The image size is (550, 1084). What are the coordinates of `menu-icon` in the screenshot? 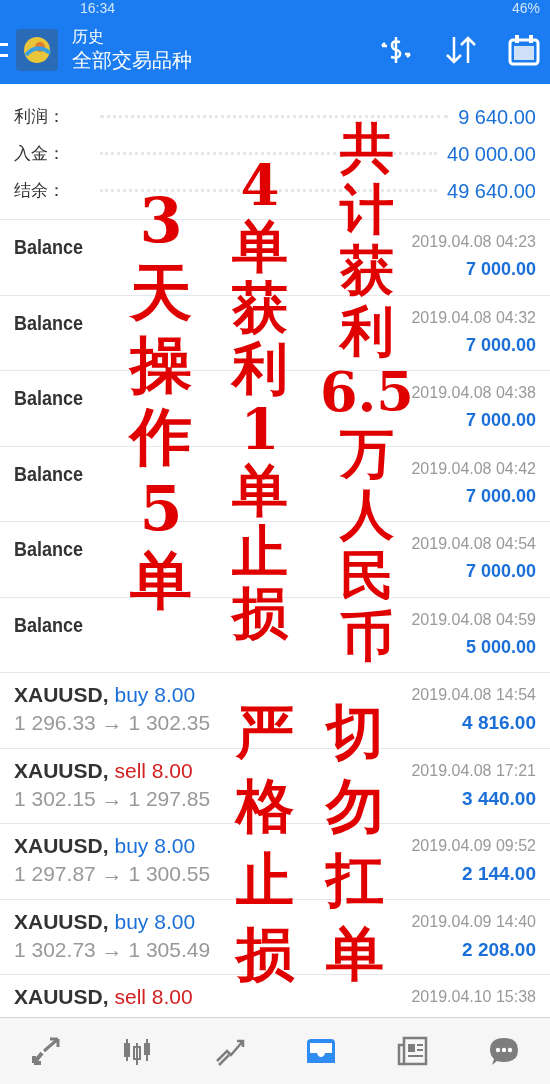 It's located at (4, 50).